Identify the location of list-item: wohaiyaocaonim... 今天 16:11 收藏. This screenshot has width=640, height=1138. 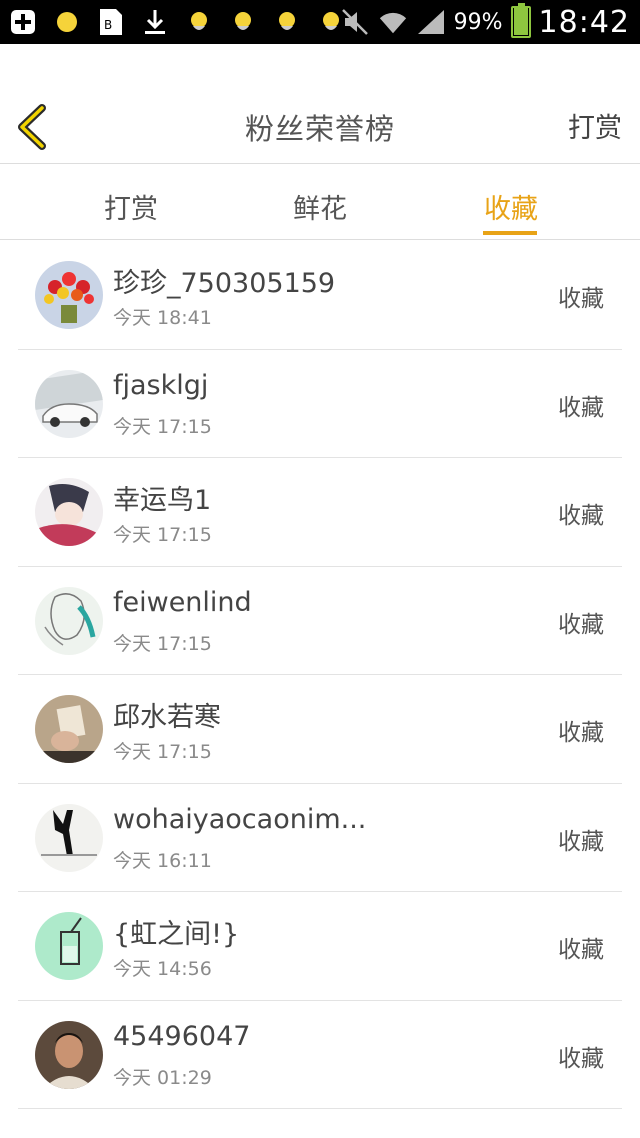
(320, 838).